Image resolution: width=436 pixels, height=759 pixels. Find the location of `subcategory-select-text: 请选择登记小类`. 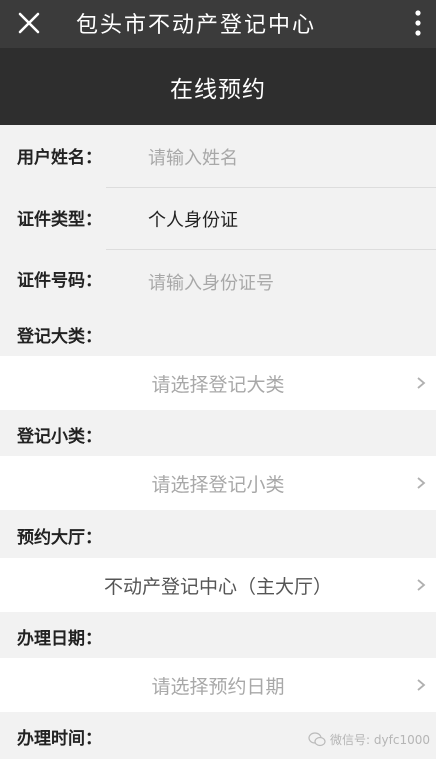

subcategory-select-text: 请选择登记小类 is located at coordinates (218, 484).